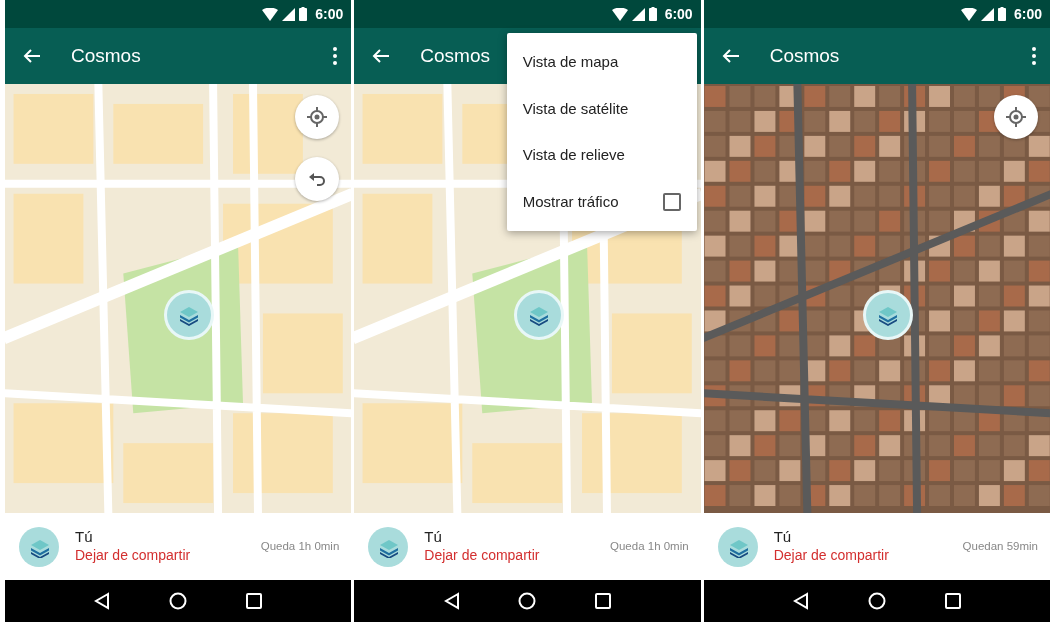 Image resolution: width=1054 pixels, height=622 pixels. I want to click on menu-item: Vista de satélite, so click(601, 108).